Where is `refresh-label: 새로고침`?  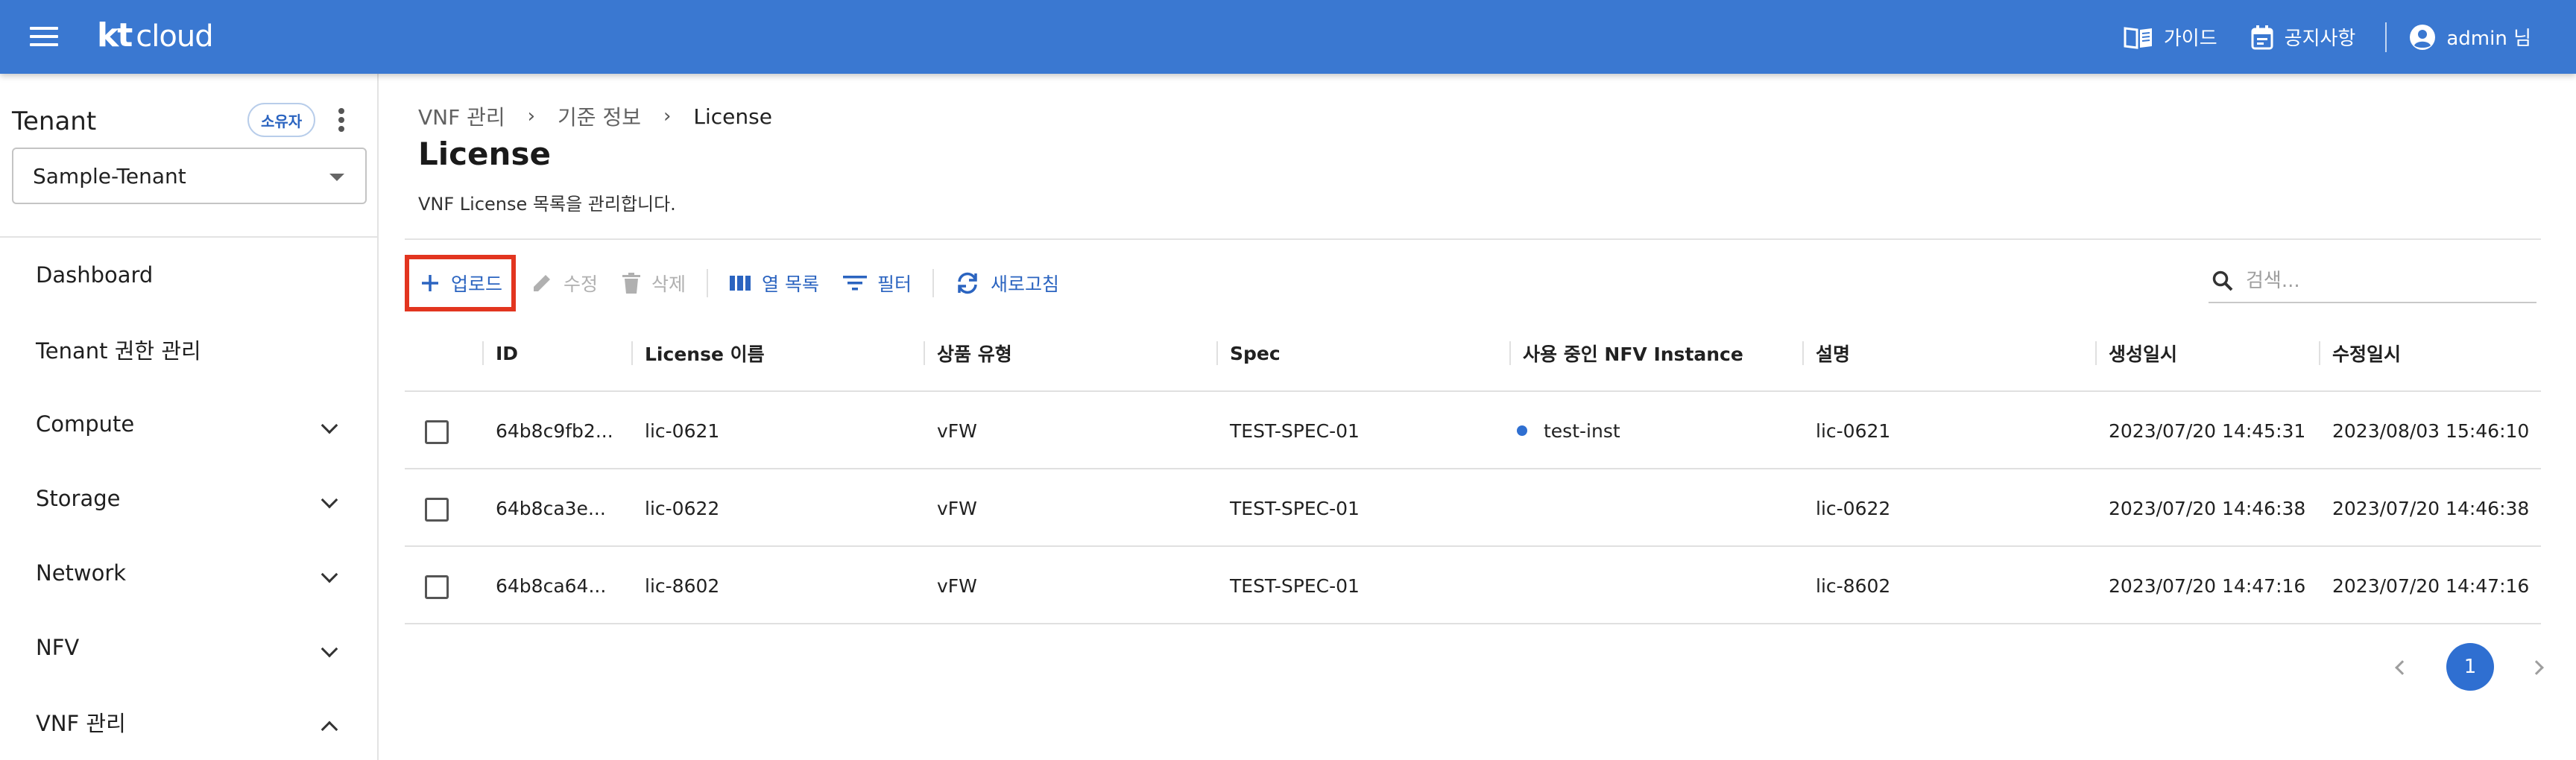 refresh-label: 새로고침 is located at coordinates (1025, 284).